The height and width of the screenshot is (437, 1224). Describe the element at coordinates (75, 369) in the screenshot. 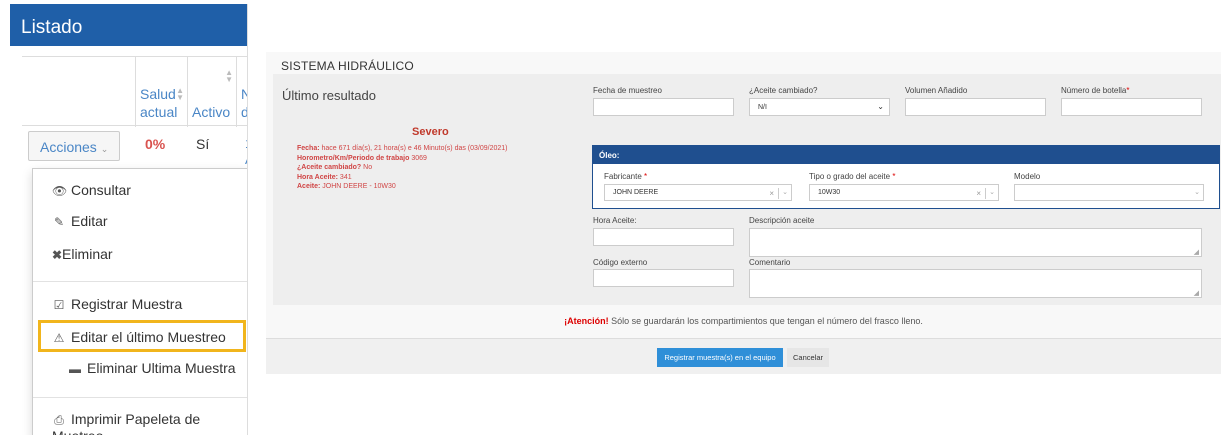

I see `minus-square-icon: ▬` at that location.